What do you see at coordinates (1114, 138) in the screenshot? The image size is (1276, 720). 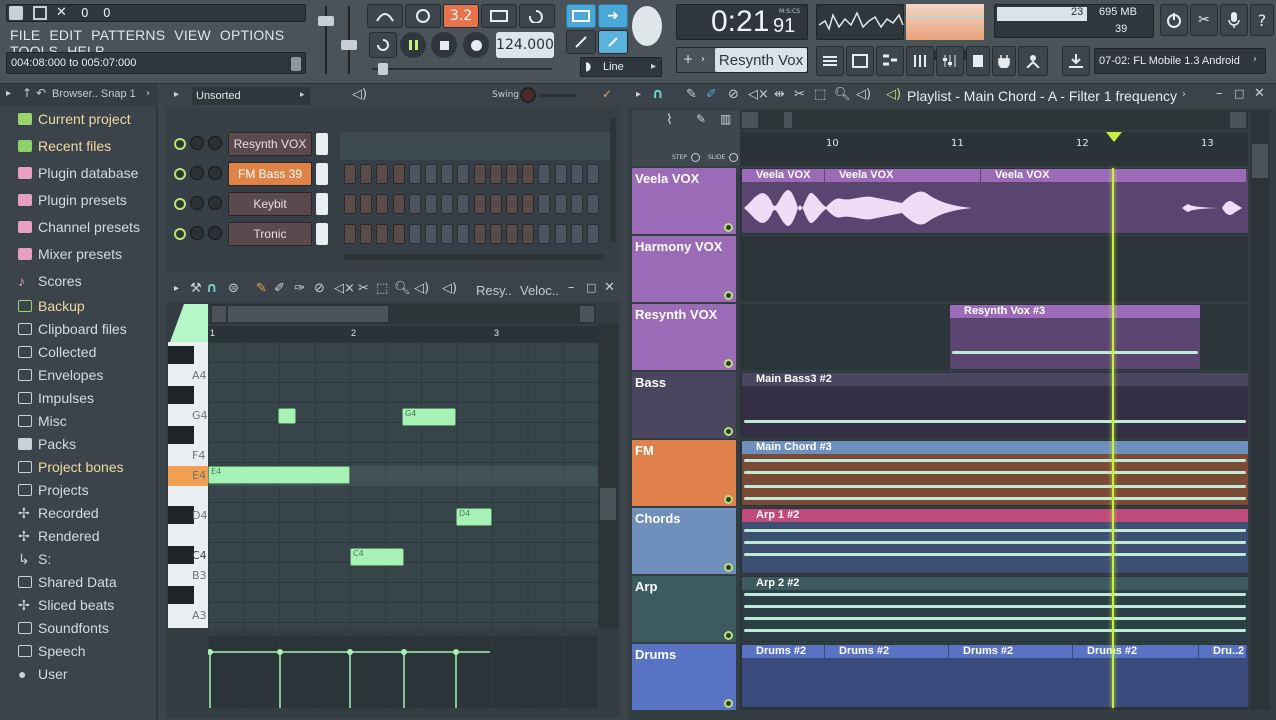 I see `playhead-marker` at bounding box center [1114, 138].